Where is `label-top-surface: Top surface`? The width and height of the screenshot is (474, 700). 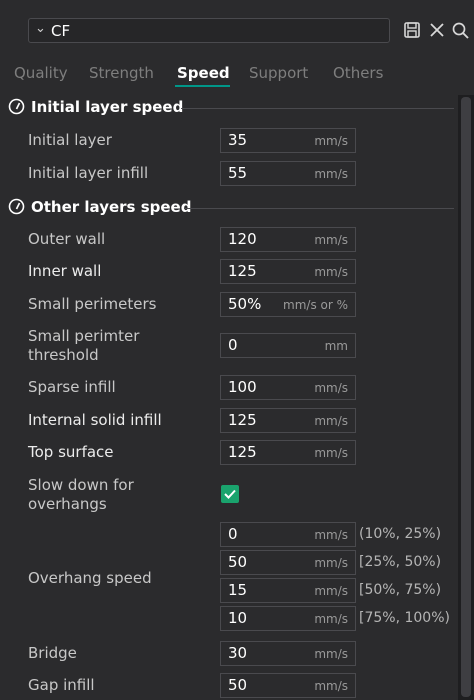 label-top-surface: Top surface is located at coordinates (71, 452).